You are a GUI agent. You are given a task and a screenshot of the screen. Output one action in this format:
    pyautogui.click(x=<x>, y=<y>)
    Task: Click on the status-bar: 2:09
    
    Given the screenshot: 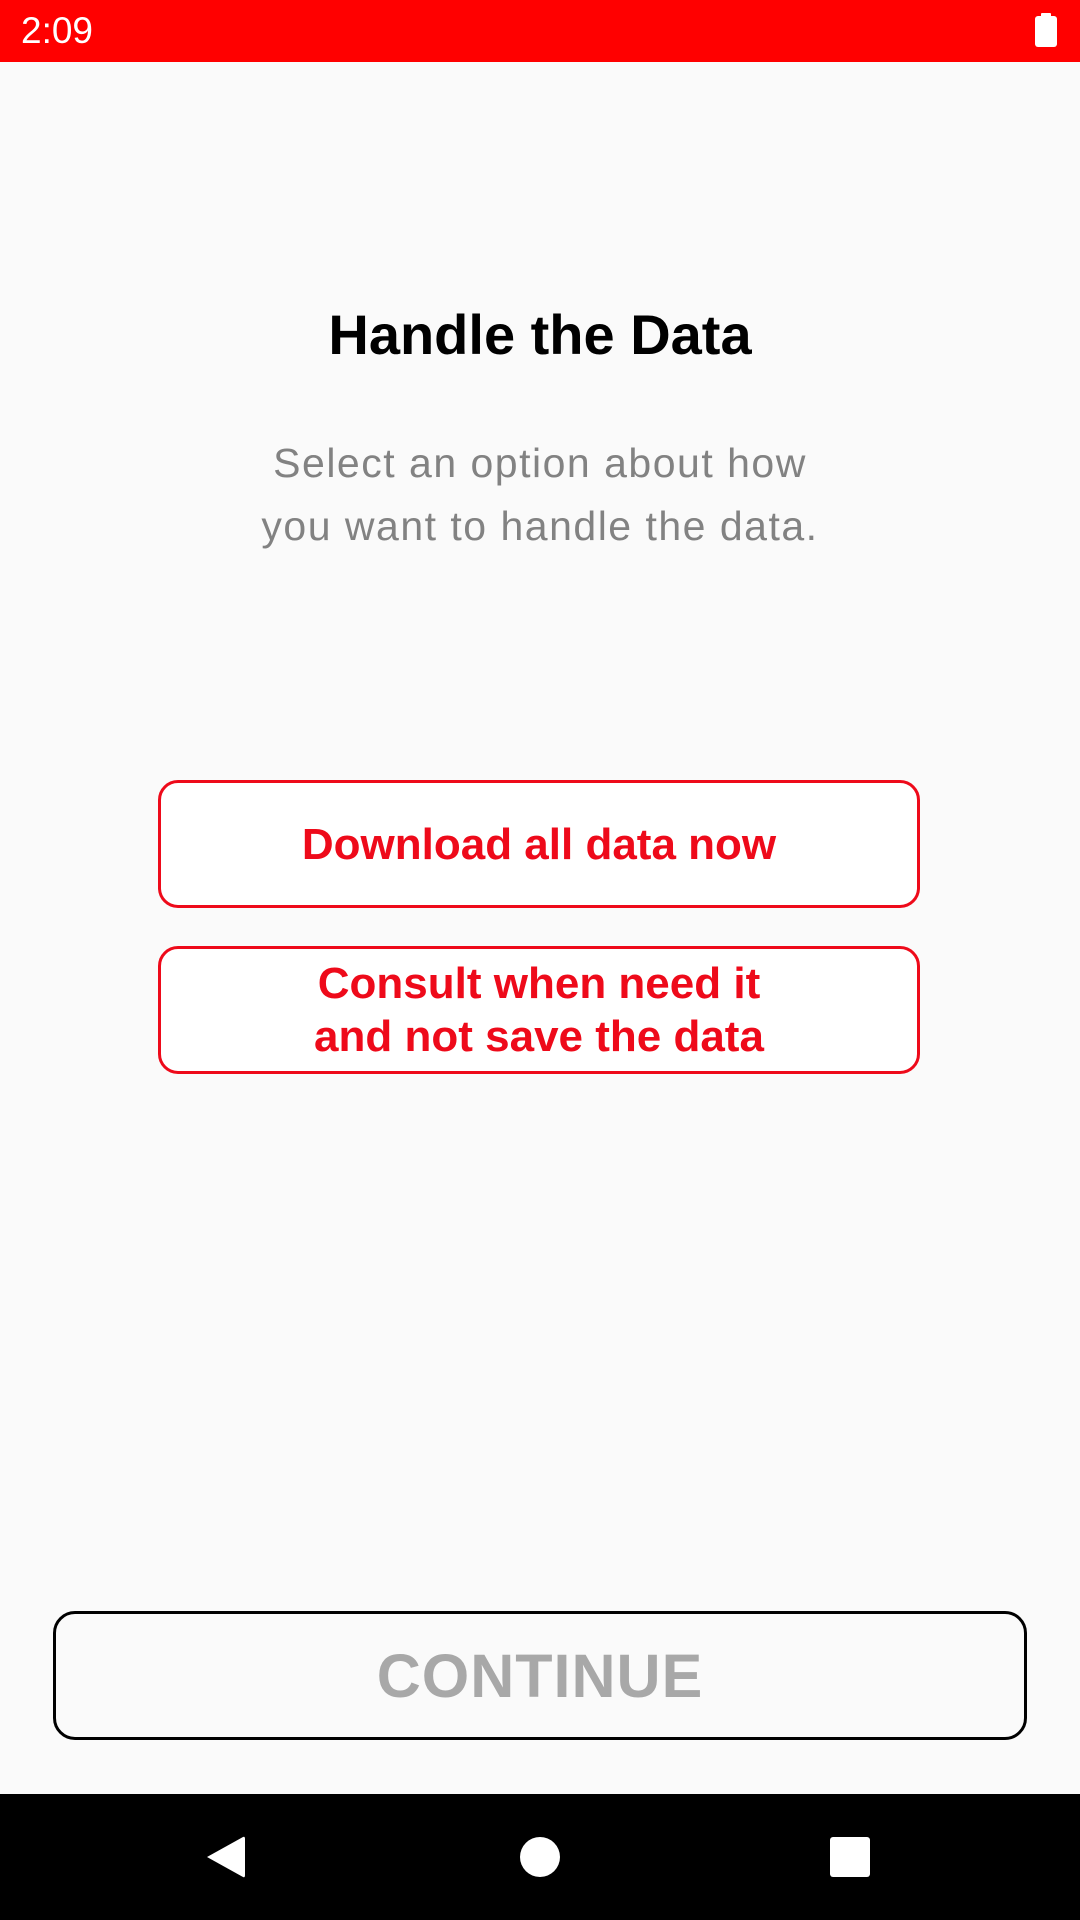 What is the action you would take?
    pyautogui.click(x=540, y=31)
    